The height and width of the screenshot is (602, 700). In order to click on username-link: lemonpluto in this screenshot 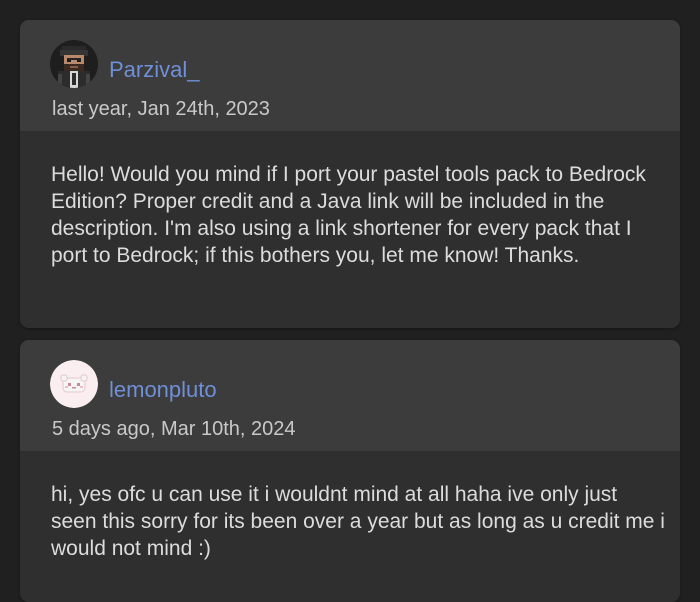, I will do `click(163, 390)`.